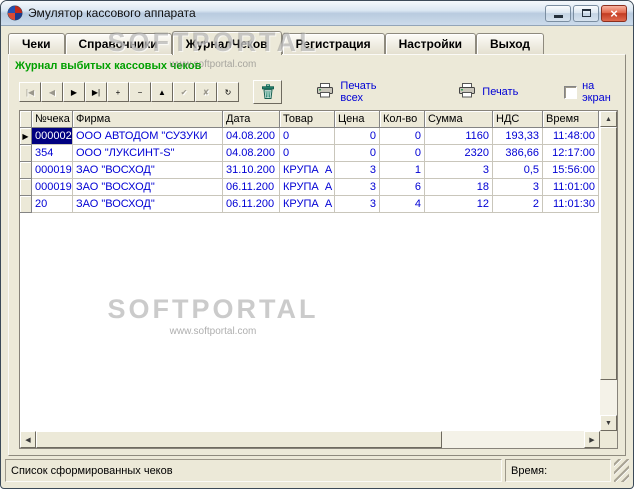  Describe the element at coordinates (510, 43) in the screenshot. I see `tab-vyhod: Выход` at that location.